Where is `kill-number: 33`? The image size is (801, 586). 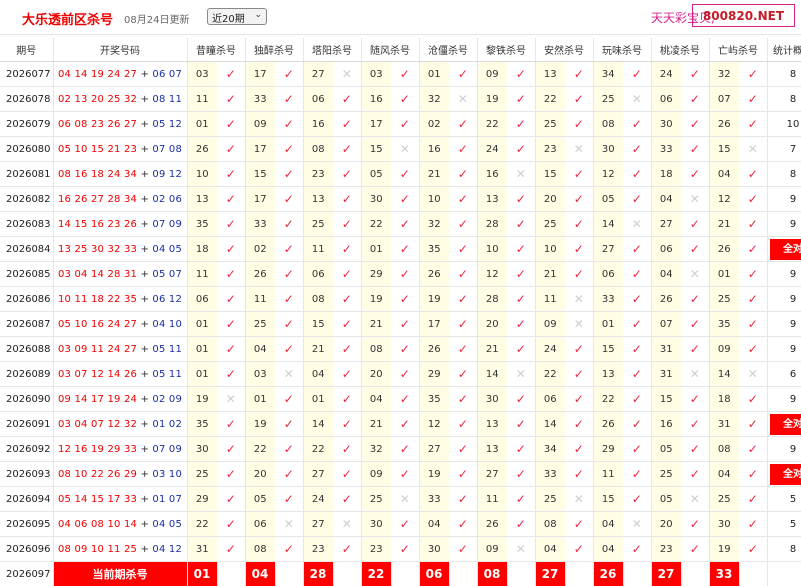 kill-number: 33 is located at coordinates (666, 149).